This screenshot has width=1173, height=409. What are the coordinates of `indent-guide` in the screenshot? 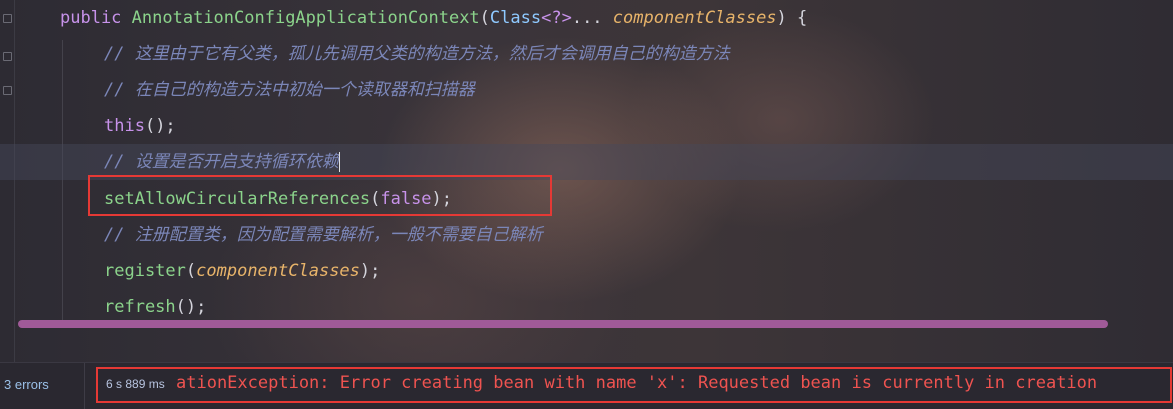 It's located at (62, 180).